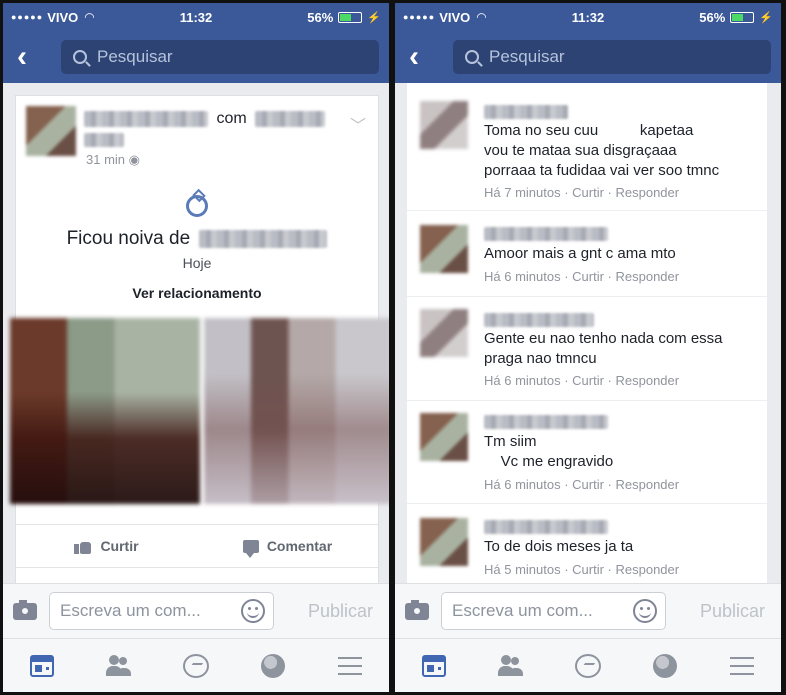 This screenshot has width=786, height=695. I want to click on comment-meta: Há 7 minutos · Curtir · Responder, so click(582, 192).